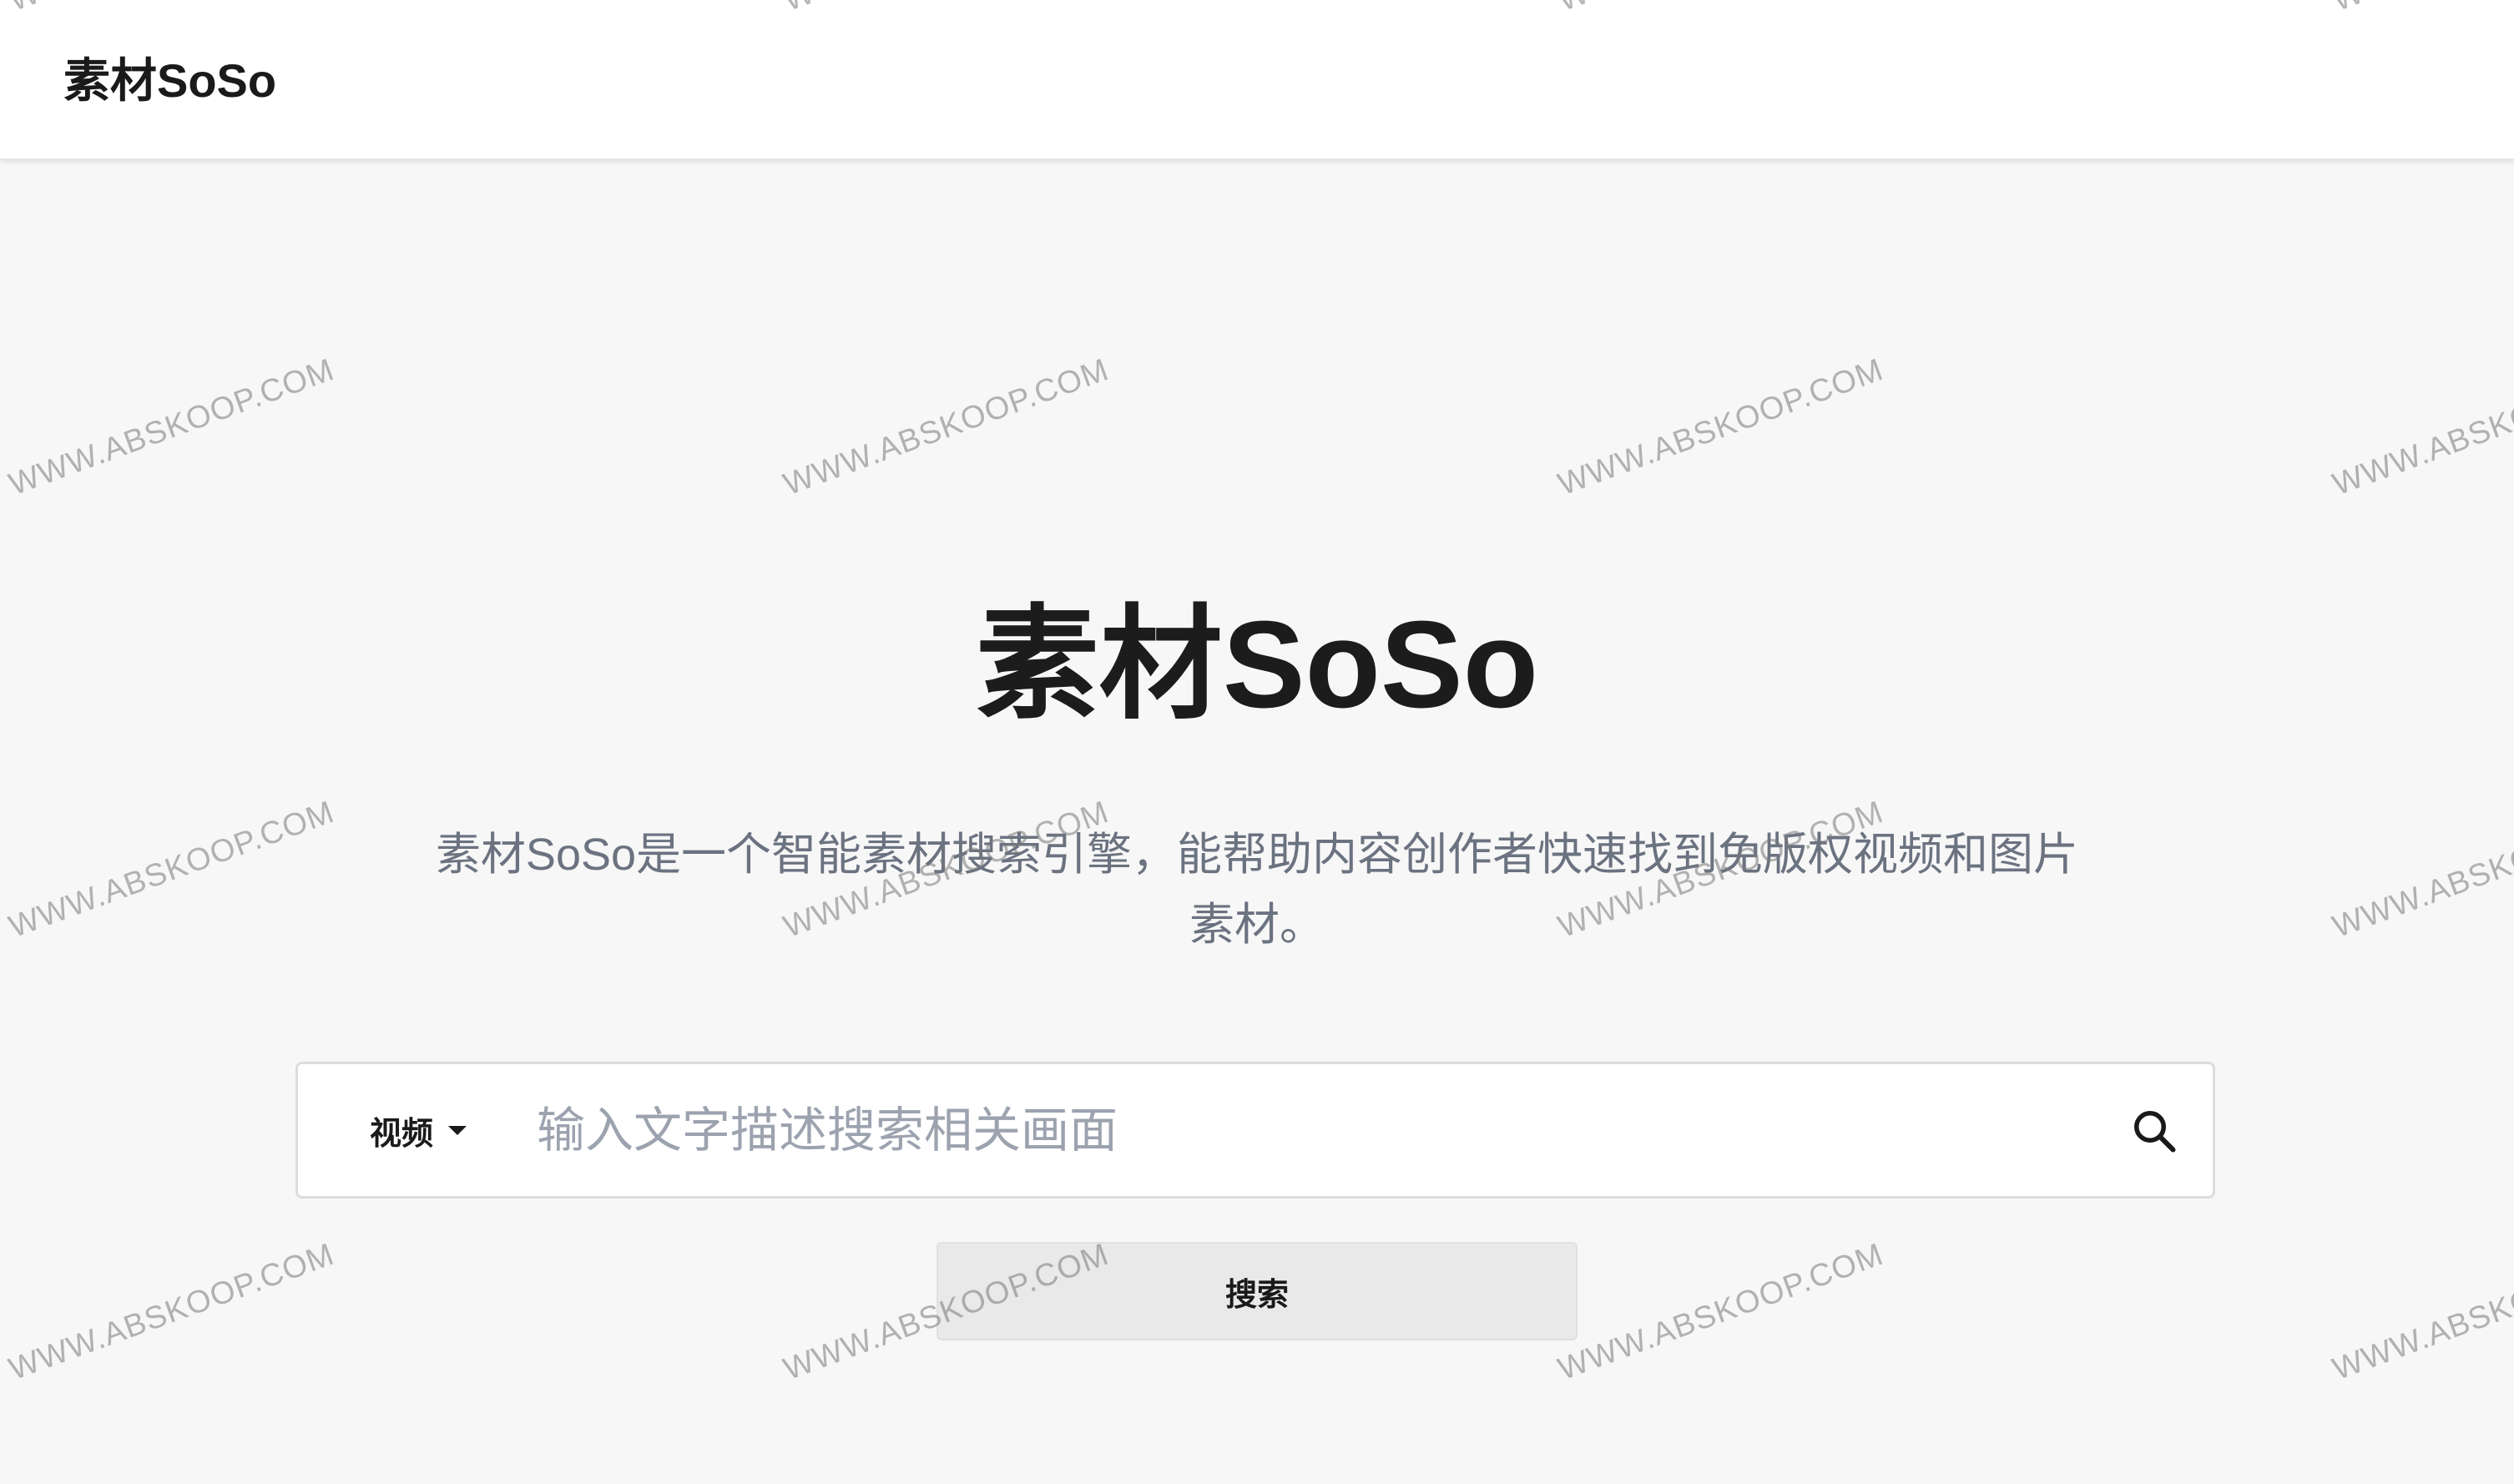  What do you see at coordinates (2154, 1131) in the screenshot?
I see `search-icon` at bounding box center [2154, 1131].